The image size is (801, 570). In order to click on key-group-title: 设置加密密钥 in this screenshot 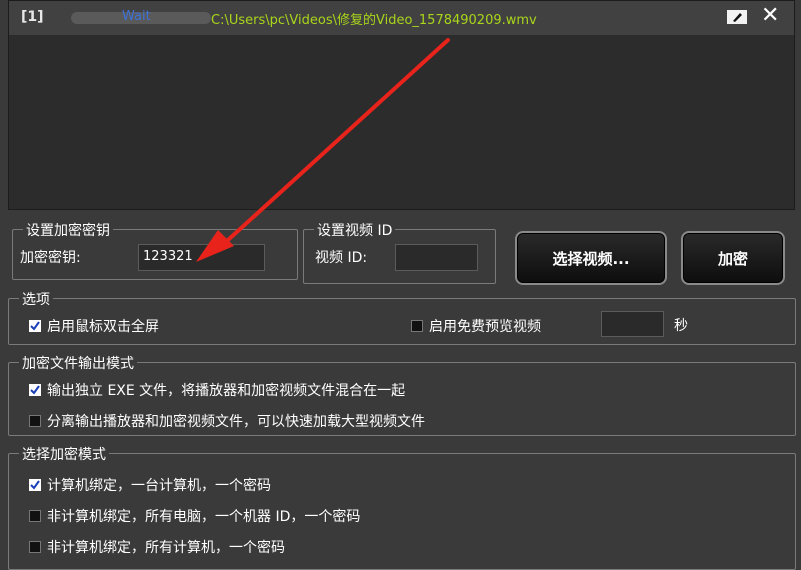, I will do `click(68, 230)`.